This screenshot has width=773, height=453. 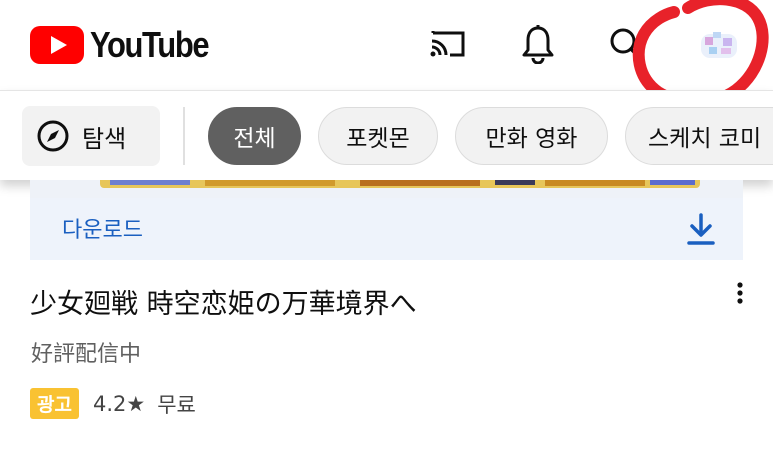 I want to click on cast-button, so click(x=448, y=44).